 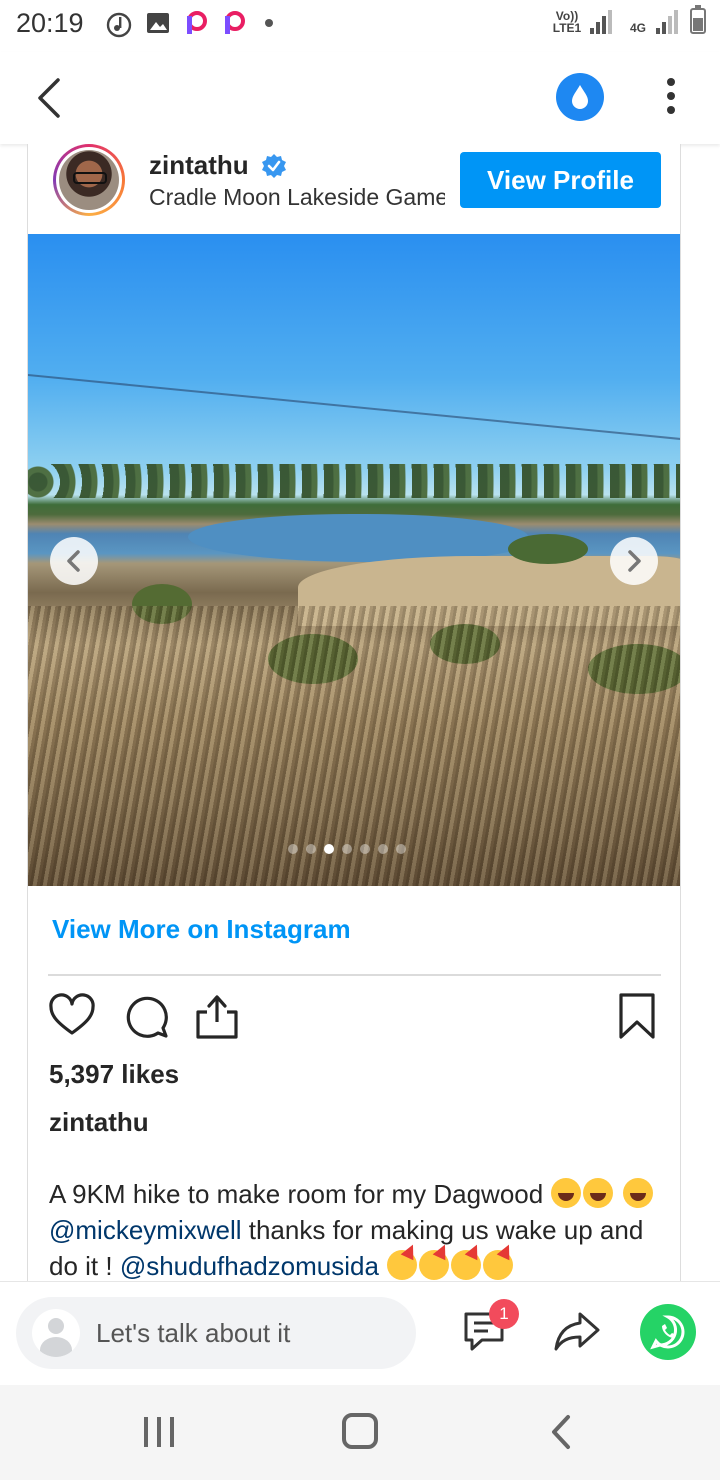 What do you see at coordinates (217, 1016) in the screenshot?
I see `share-icon` at bounding box center [217, 1016].